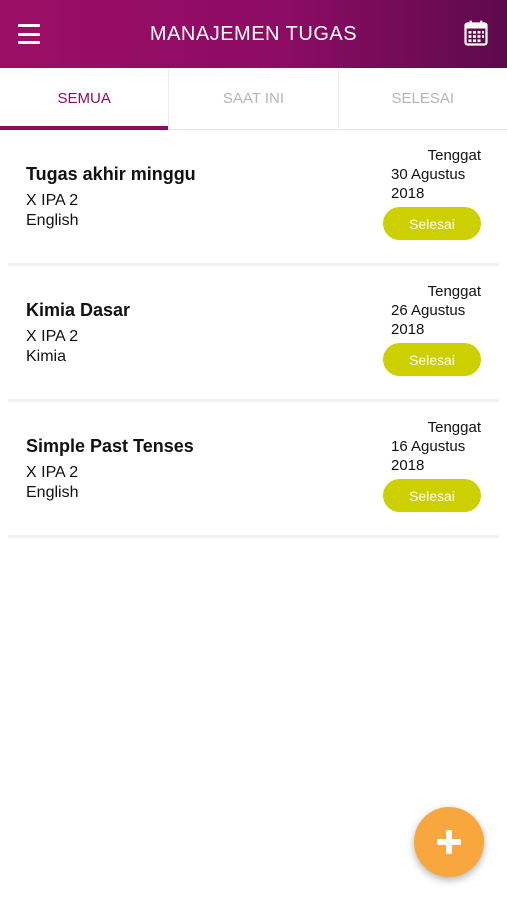 The height and width of the screenshot is (900, 507). I want to click on due-info: Tenggat 30 Agustus 2018, so click(426, 174).